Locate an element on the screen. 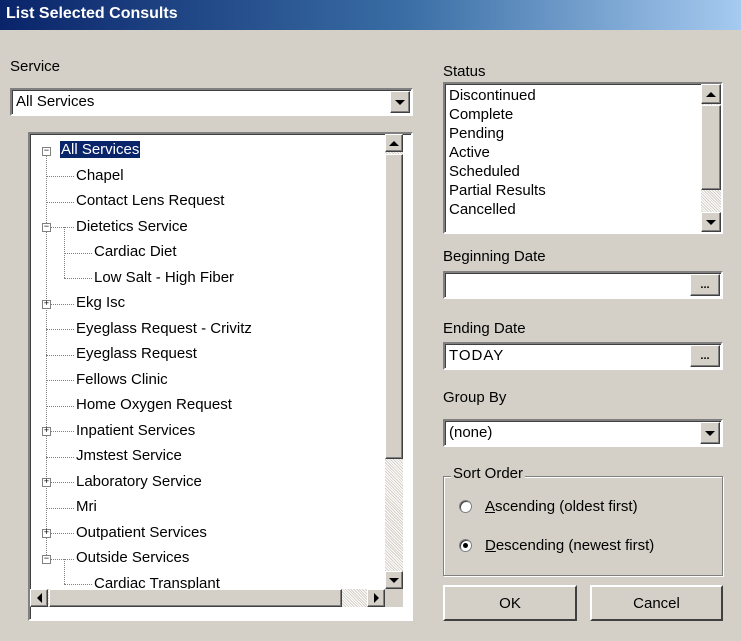 The height and width of the screenshot is (641, 741). group-by-dropdown-button is located at coordinates (710, 433).